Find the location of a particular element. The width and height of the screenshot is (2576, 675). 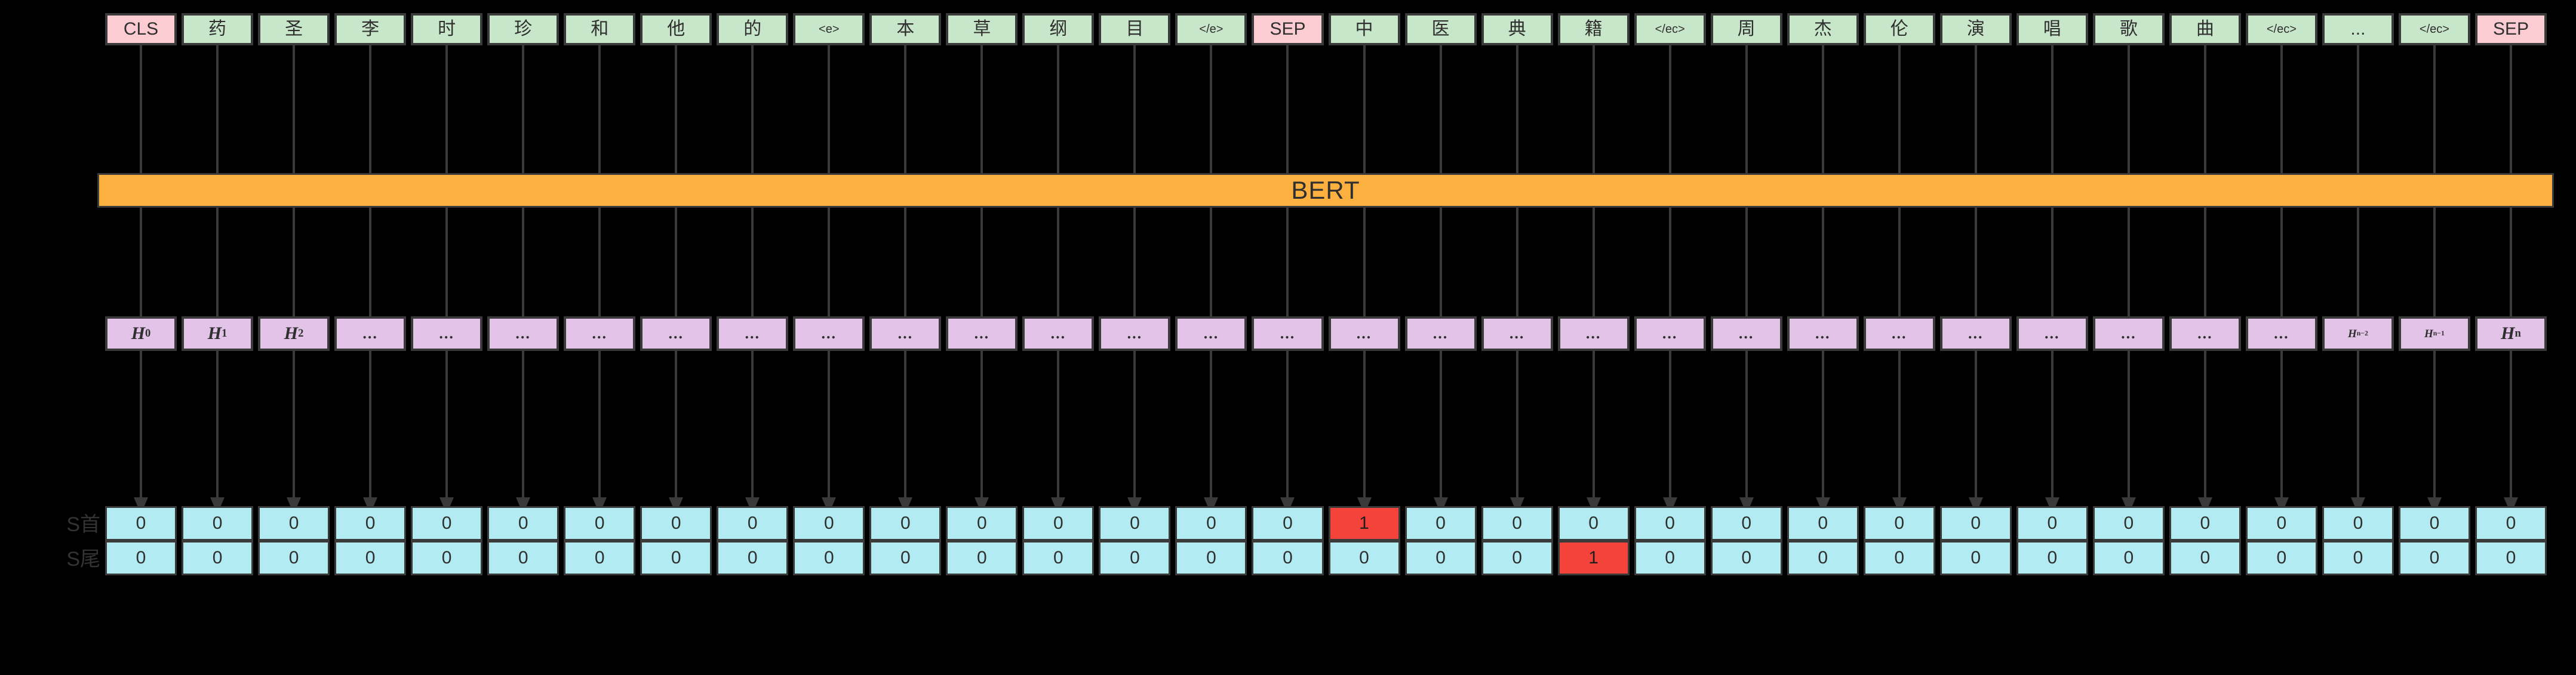

hidden-state-cell: H2 is located at coordinates (294, 333).